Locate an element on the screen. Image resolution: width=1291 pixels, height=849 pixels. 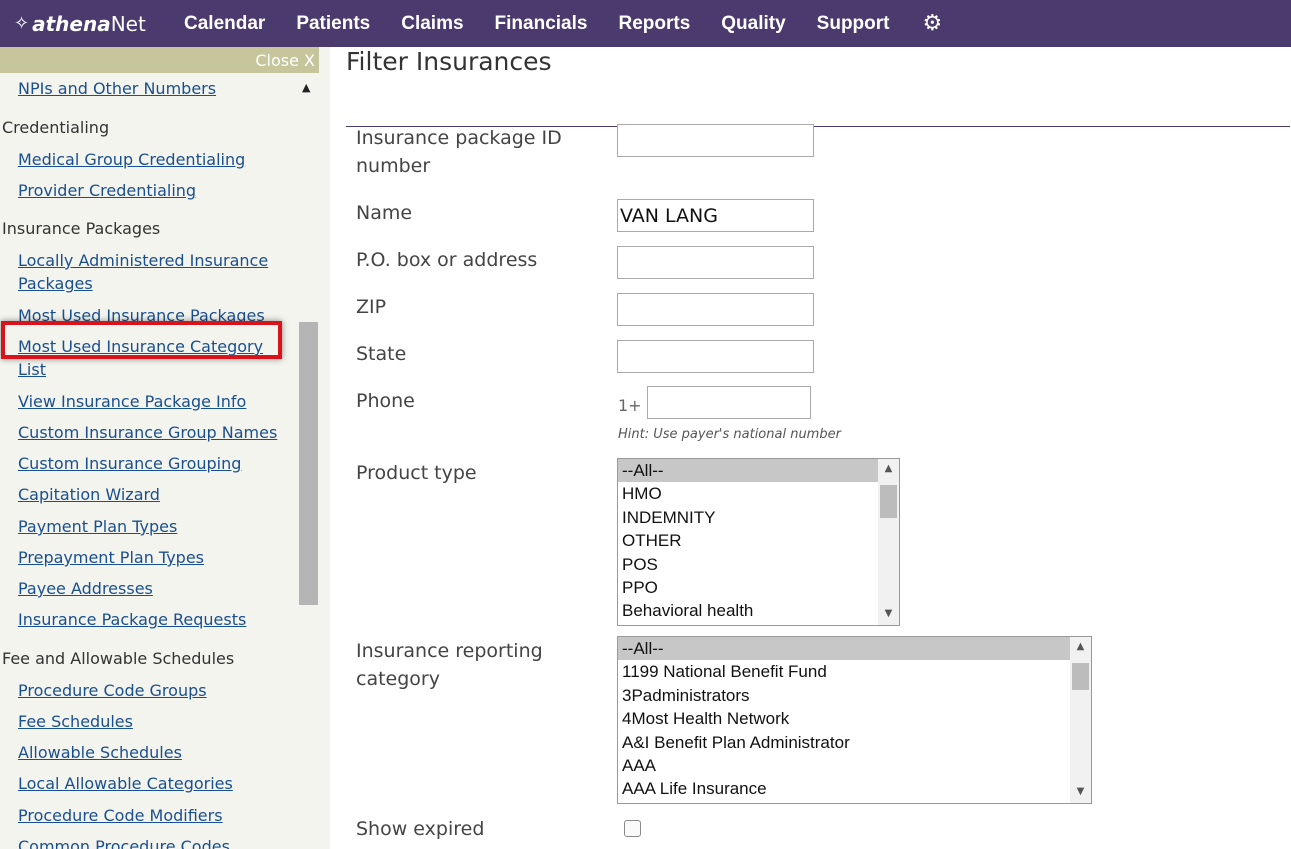
reporting-category-scrollbar: ▲ ▼ is located at coordinates (1080, 720).